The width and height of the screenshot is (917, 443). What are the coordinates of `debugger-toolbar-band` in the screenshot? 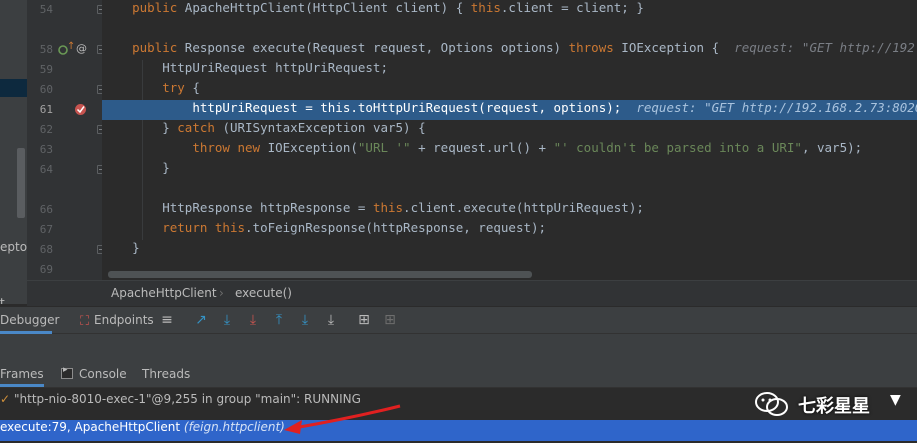 It's located at (458, 348).